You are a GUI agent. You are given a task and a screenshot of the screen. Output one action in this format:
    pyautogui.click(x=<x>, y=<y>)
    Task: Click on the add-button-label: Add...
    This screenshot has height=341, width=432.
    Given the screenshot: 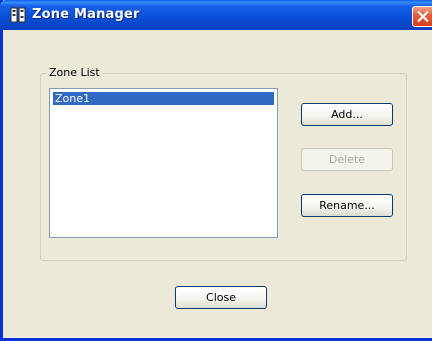 What is the action you would take?
    pyautogui.click(x=347, y=114)
    